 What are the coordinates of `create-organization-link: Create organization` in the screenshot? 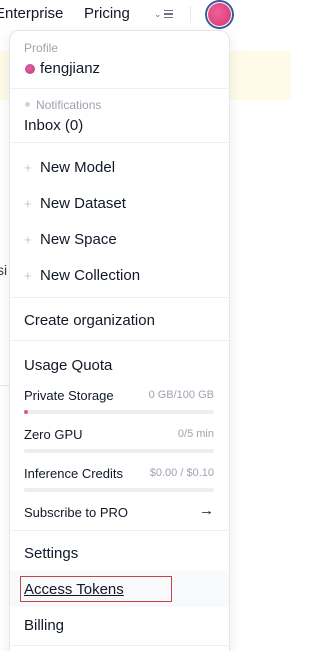 It's located at (89, 320).